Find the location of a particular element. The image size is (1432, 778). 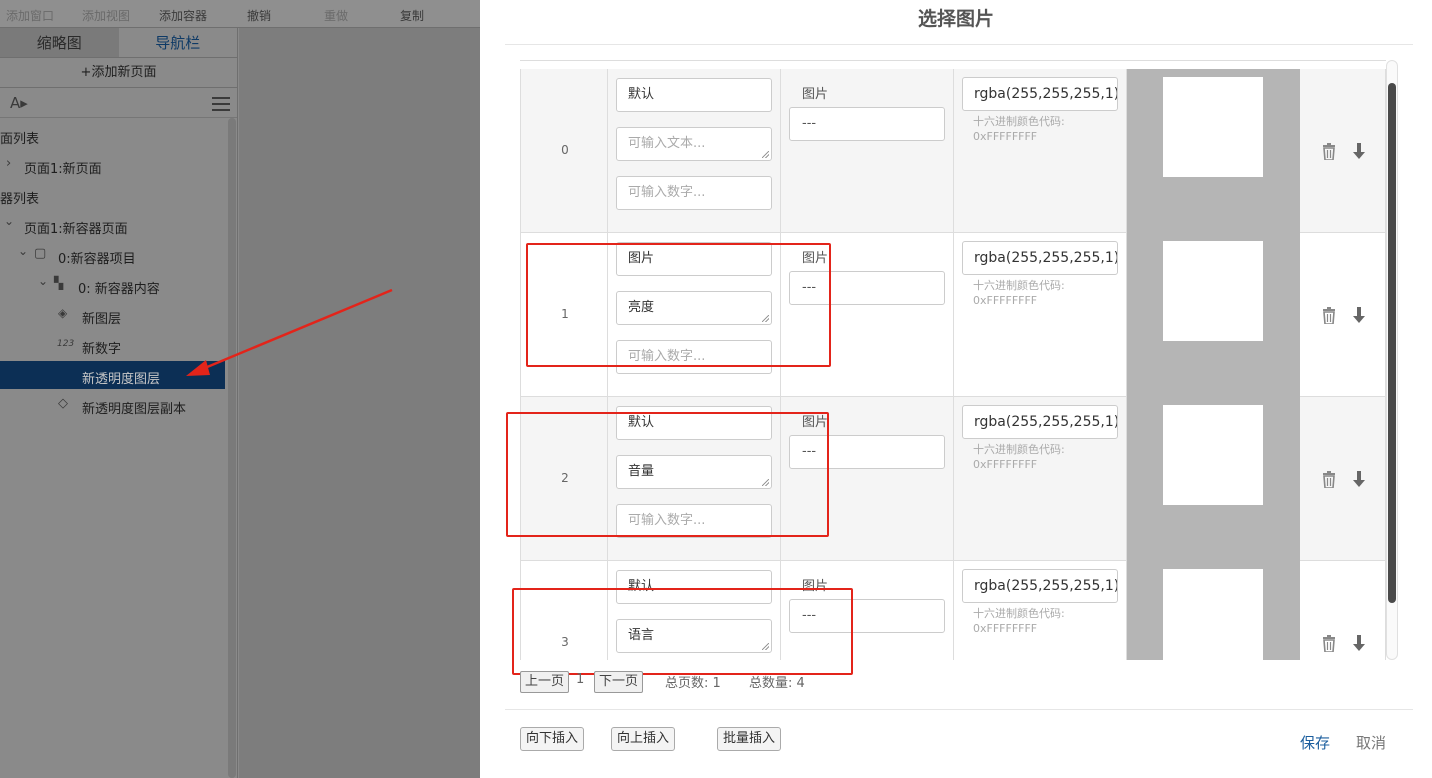

add-container-button: 添加容器 is located at coordinates (183, 15).